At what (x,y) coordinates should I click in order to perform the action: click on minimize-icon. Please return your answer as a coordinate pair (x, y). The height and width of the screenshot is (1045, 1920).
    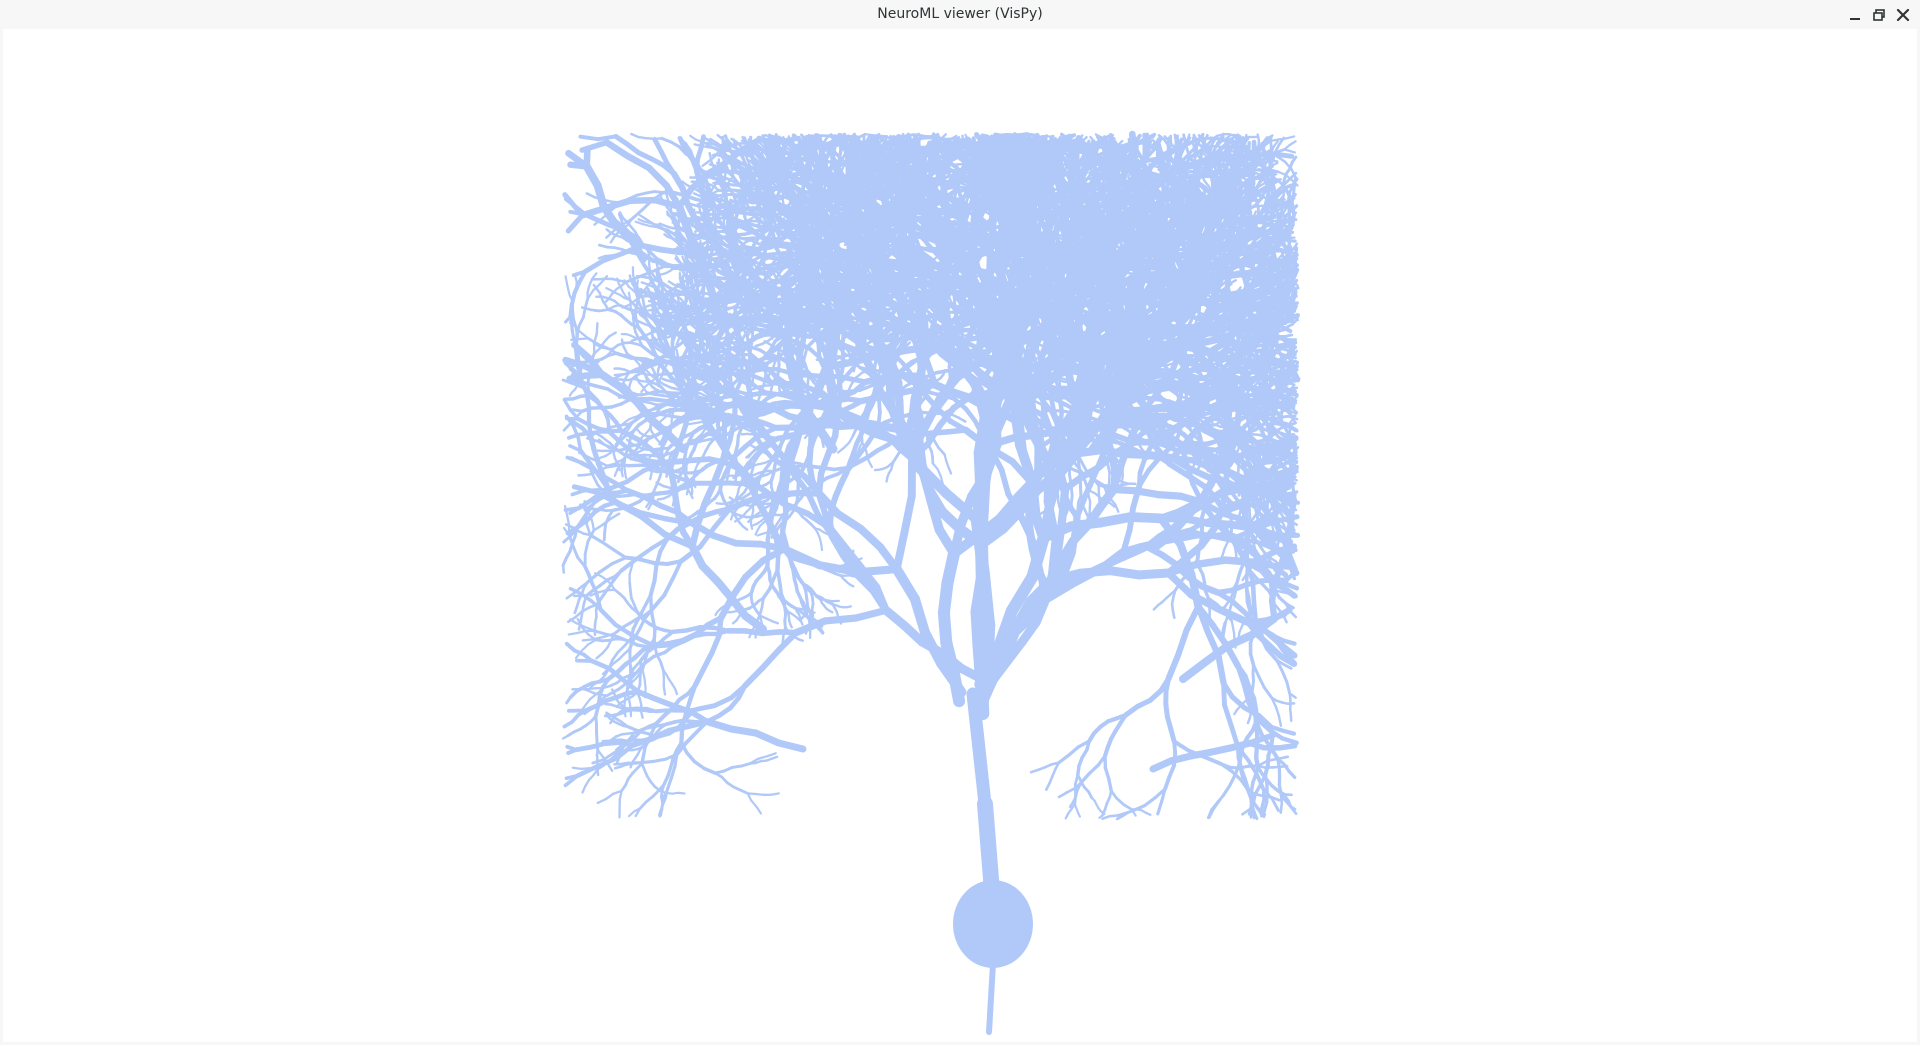
    Looking at the image, I should click on (1855, 19).